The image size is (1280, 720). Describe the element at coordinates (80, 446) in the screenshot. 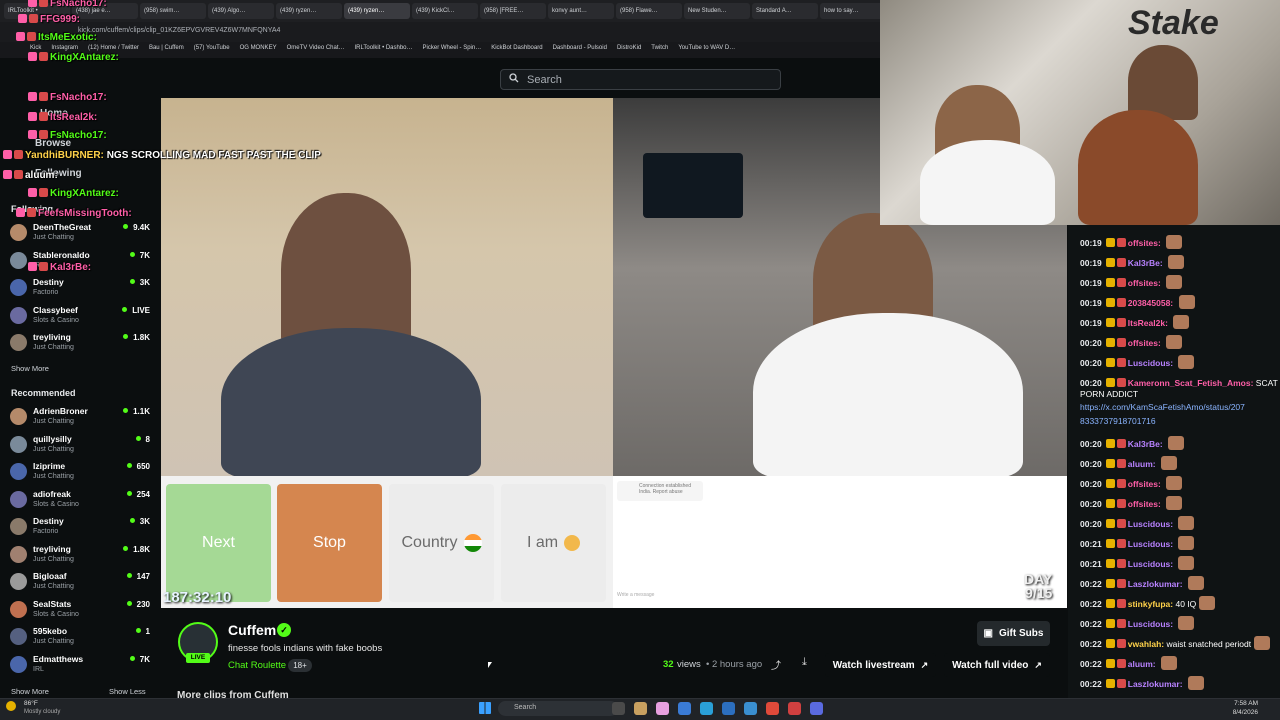

I see `channel-row: quillysilly Just Chatting 8` at that location.